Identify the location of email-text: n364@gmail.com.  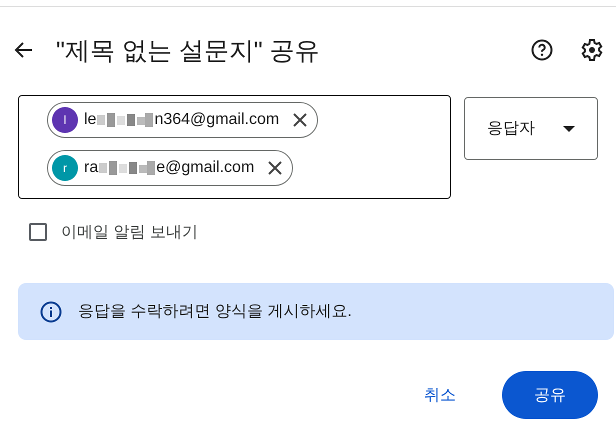
(217, 120).